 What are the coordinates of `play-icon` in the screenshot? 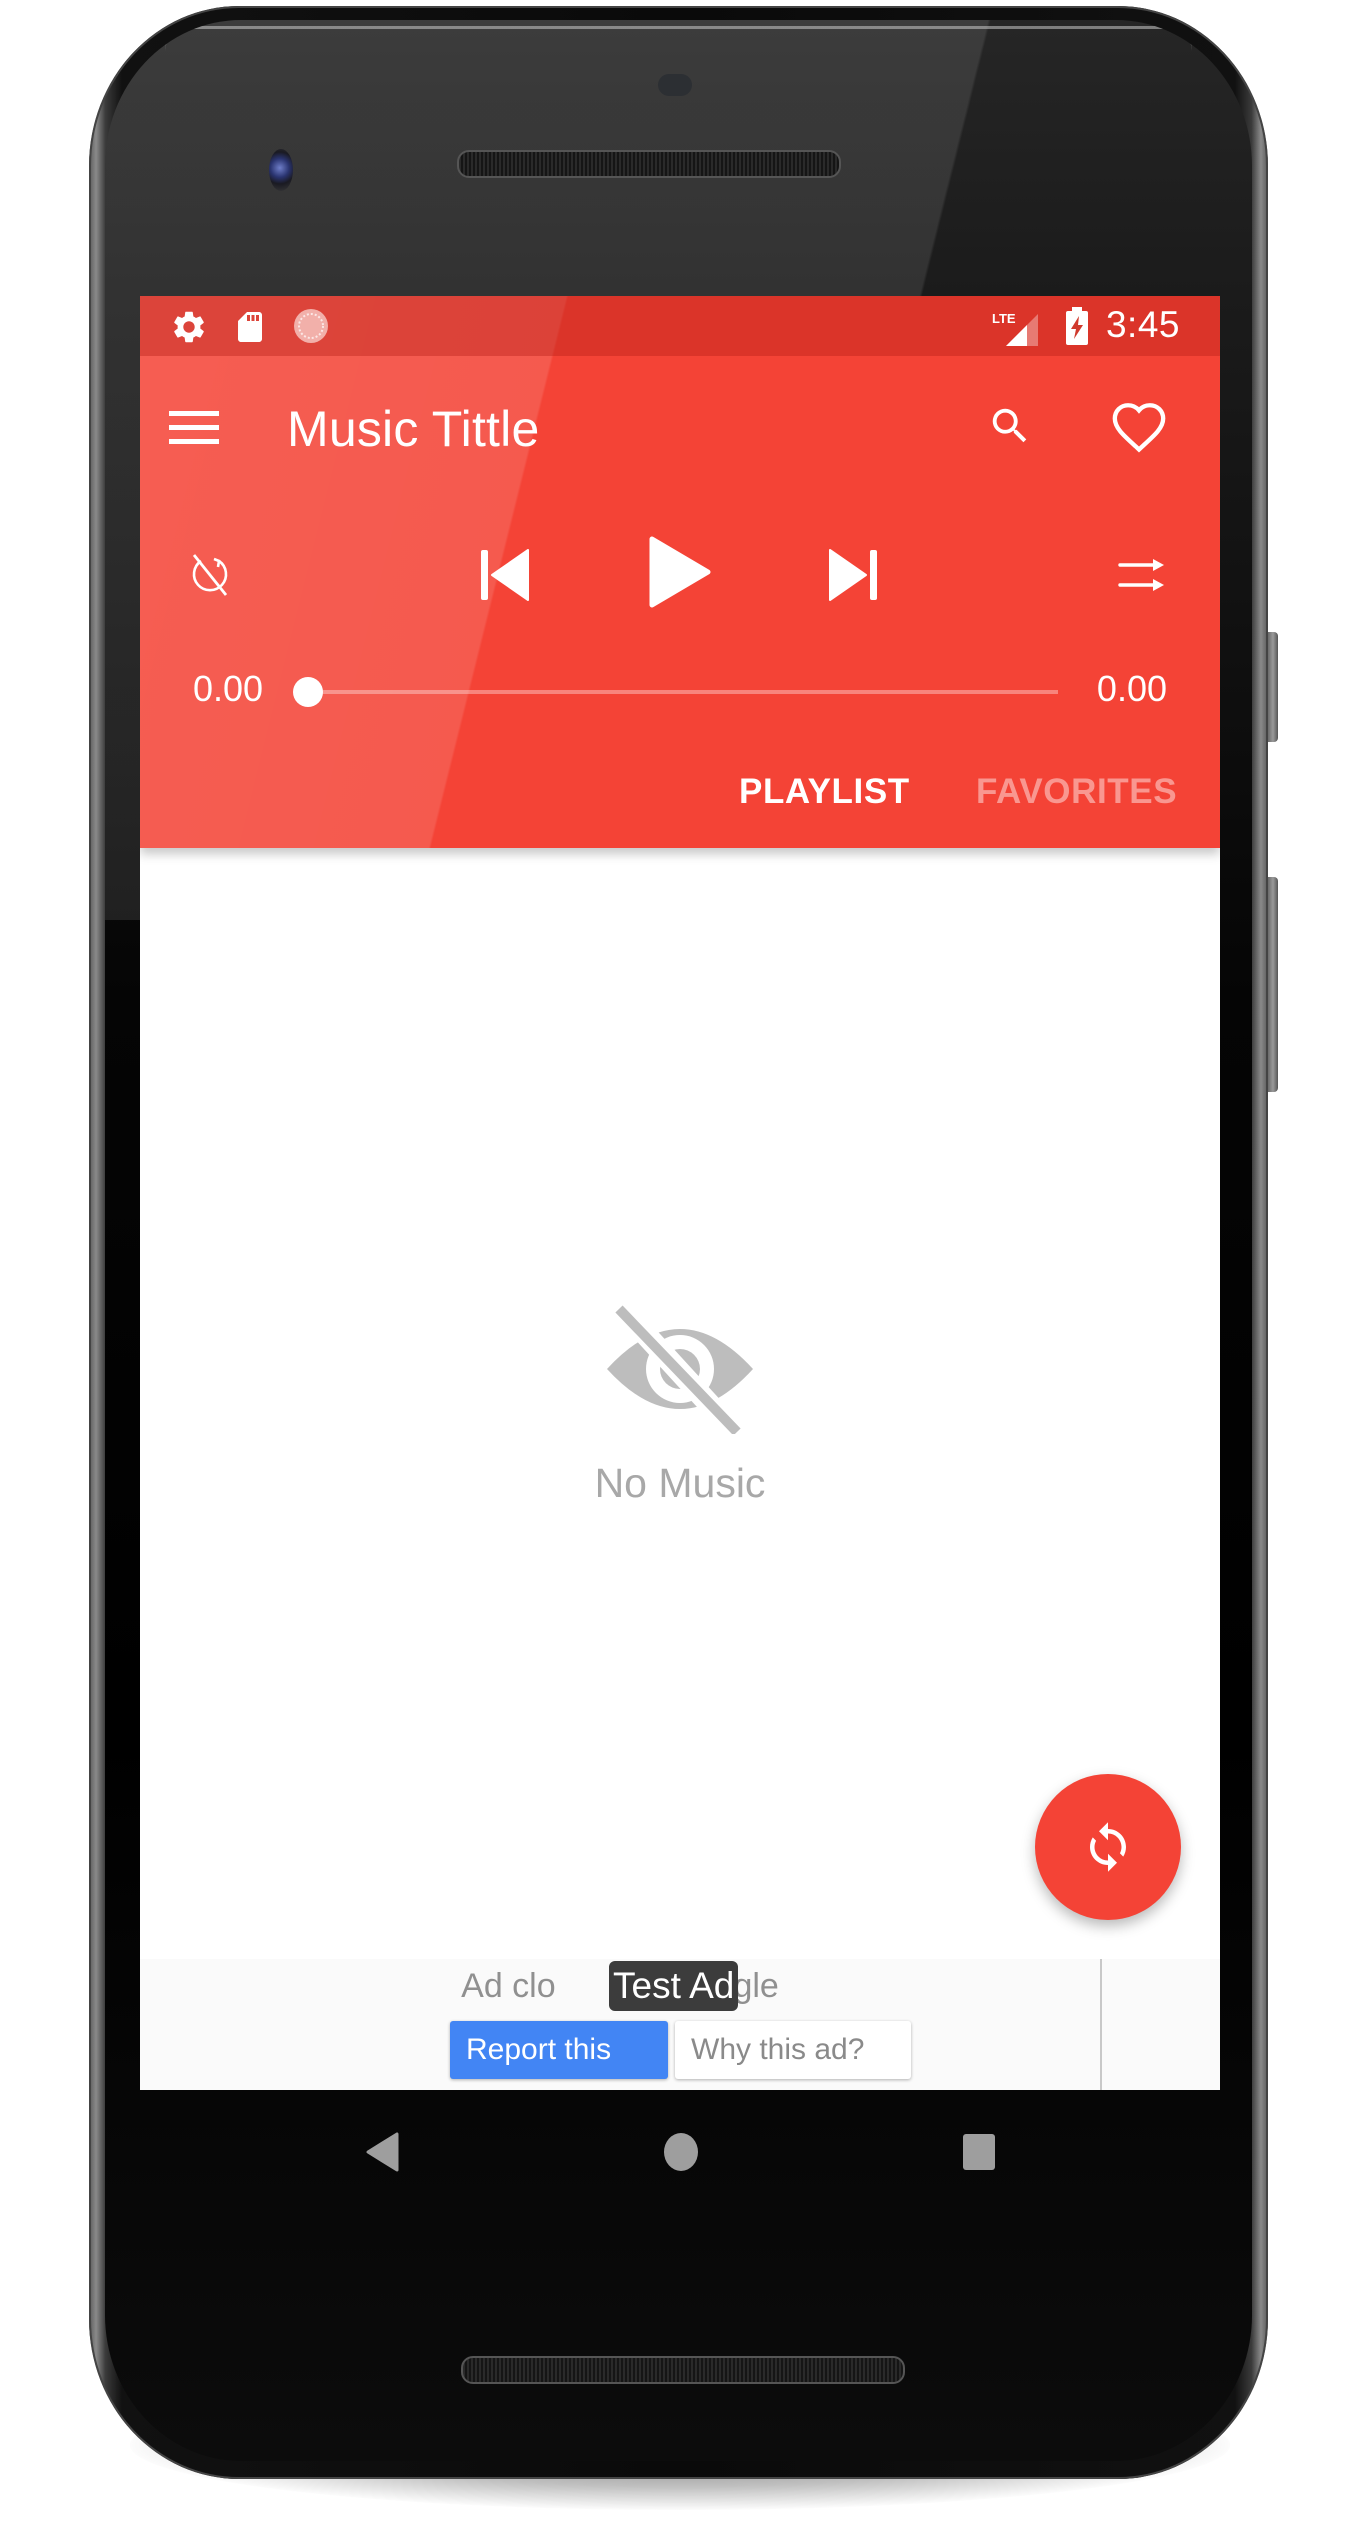 It's located at (680, 572).